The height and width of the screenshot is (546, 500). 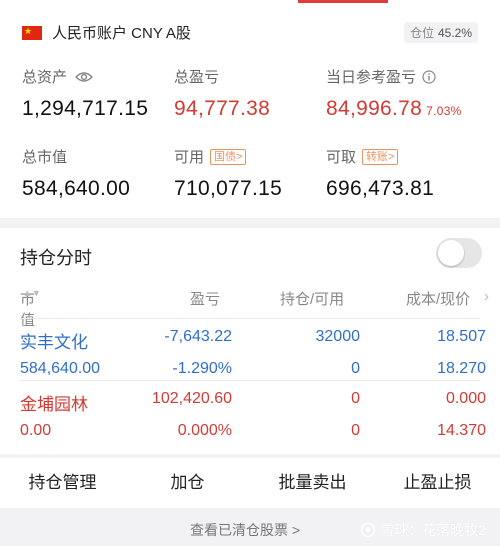 What do you see at coordinates (76, 188) in the screenshot?
I see `market-value-value: 584,640.00` at bounding box center [76, 188].